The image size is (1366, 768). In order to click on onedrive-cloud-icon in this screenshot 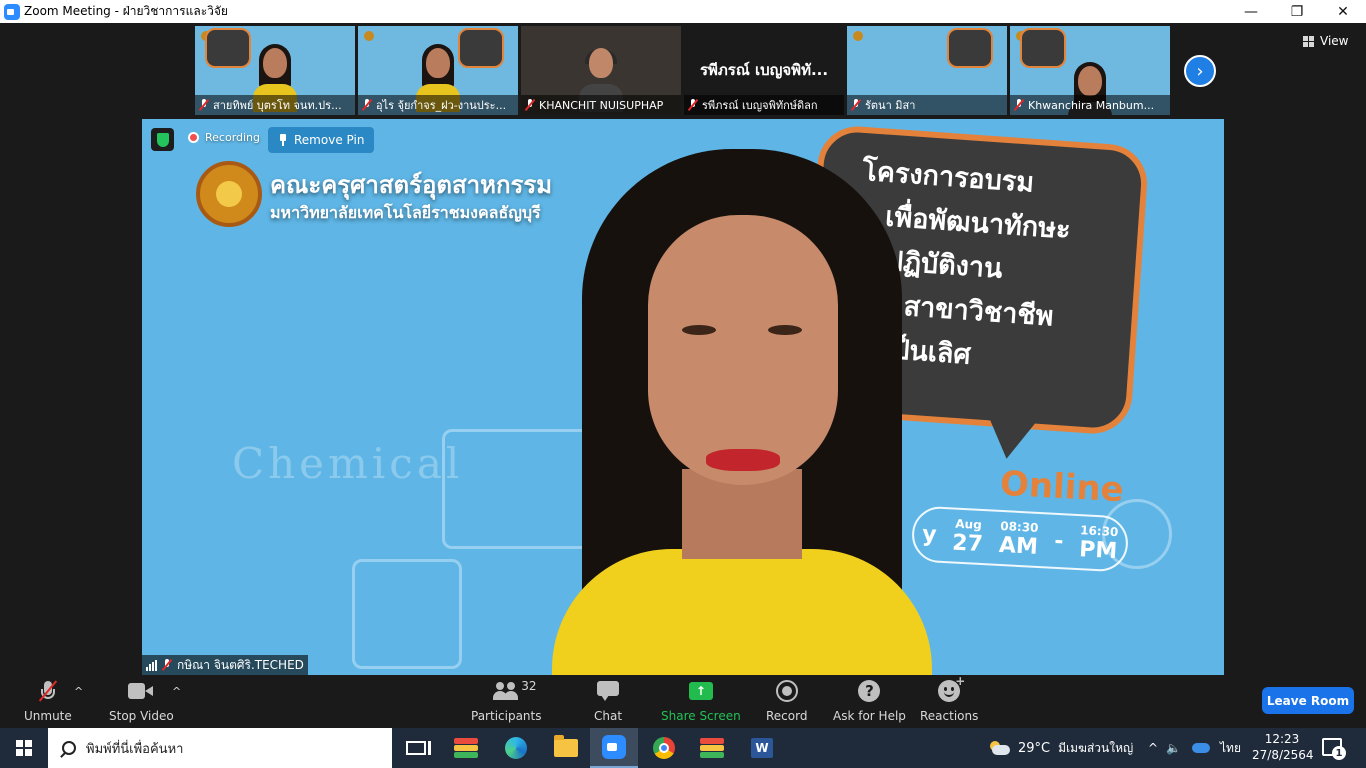, I will do `click(1201, 748)`.